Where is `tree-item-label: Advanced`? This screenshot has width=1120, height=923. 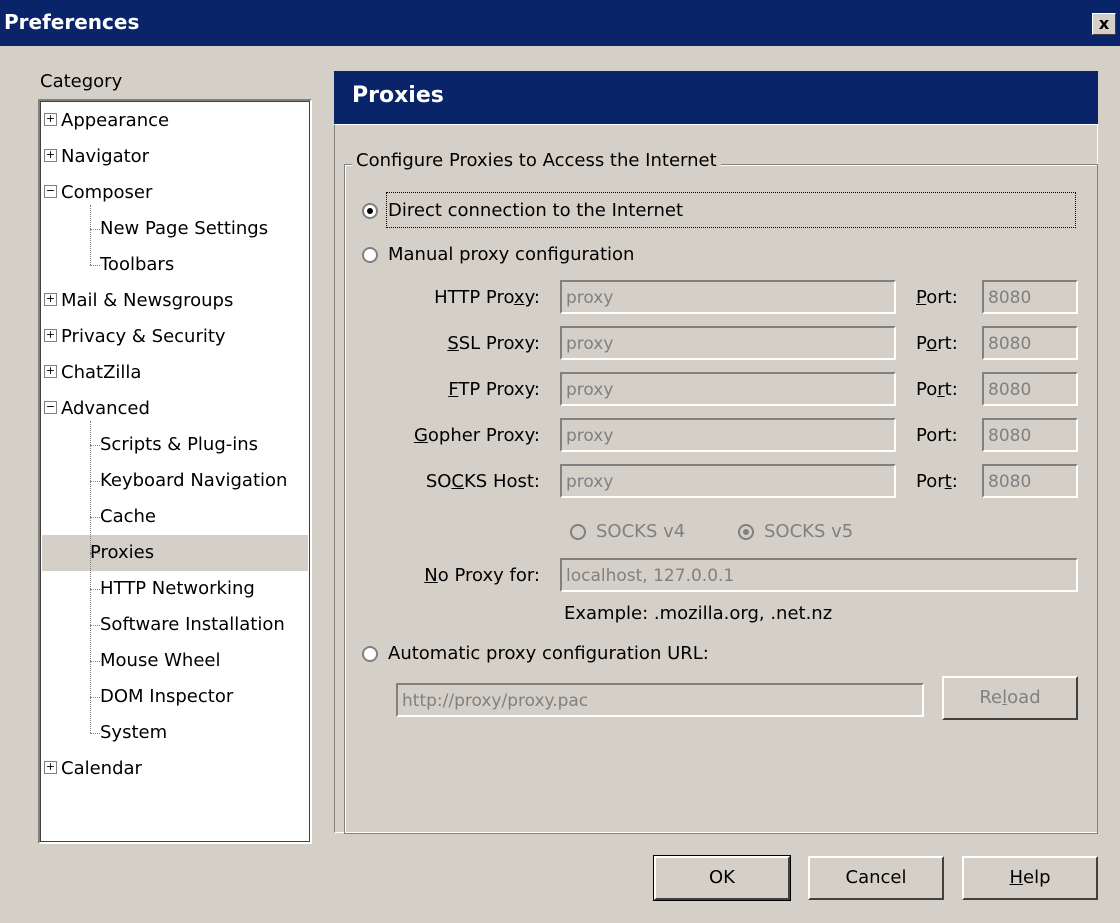 tree-item-label: Advanced is located at coordinates (105, 408).